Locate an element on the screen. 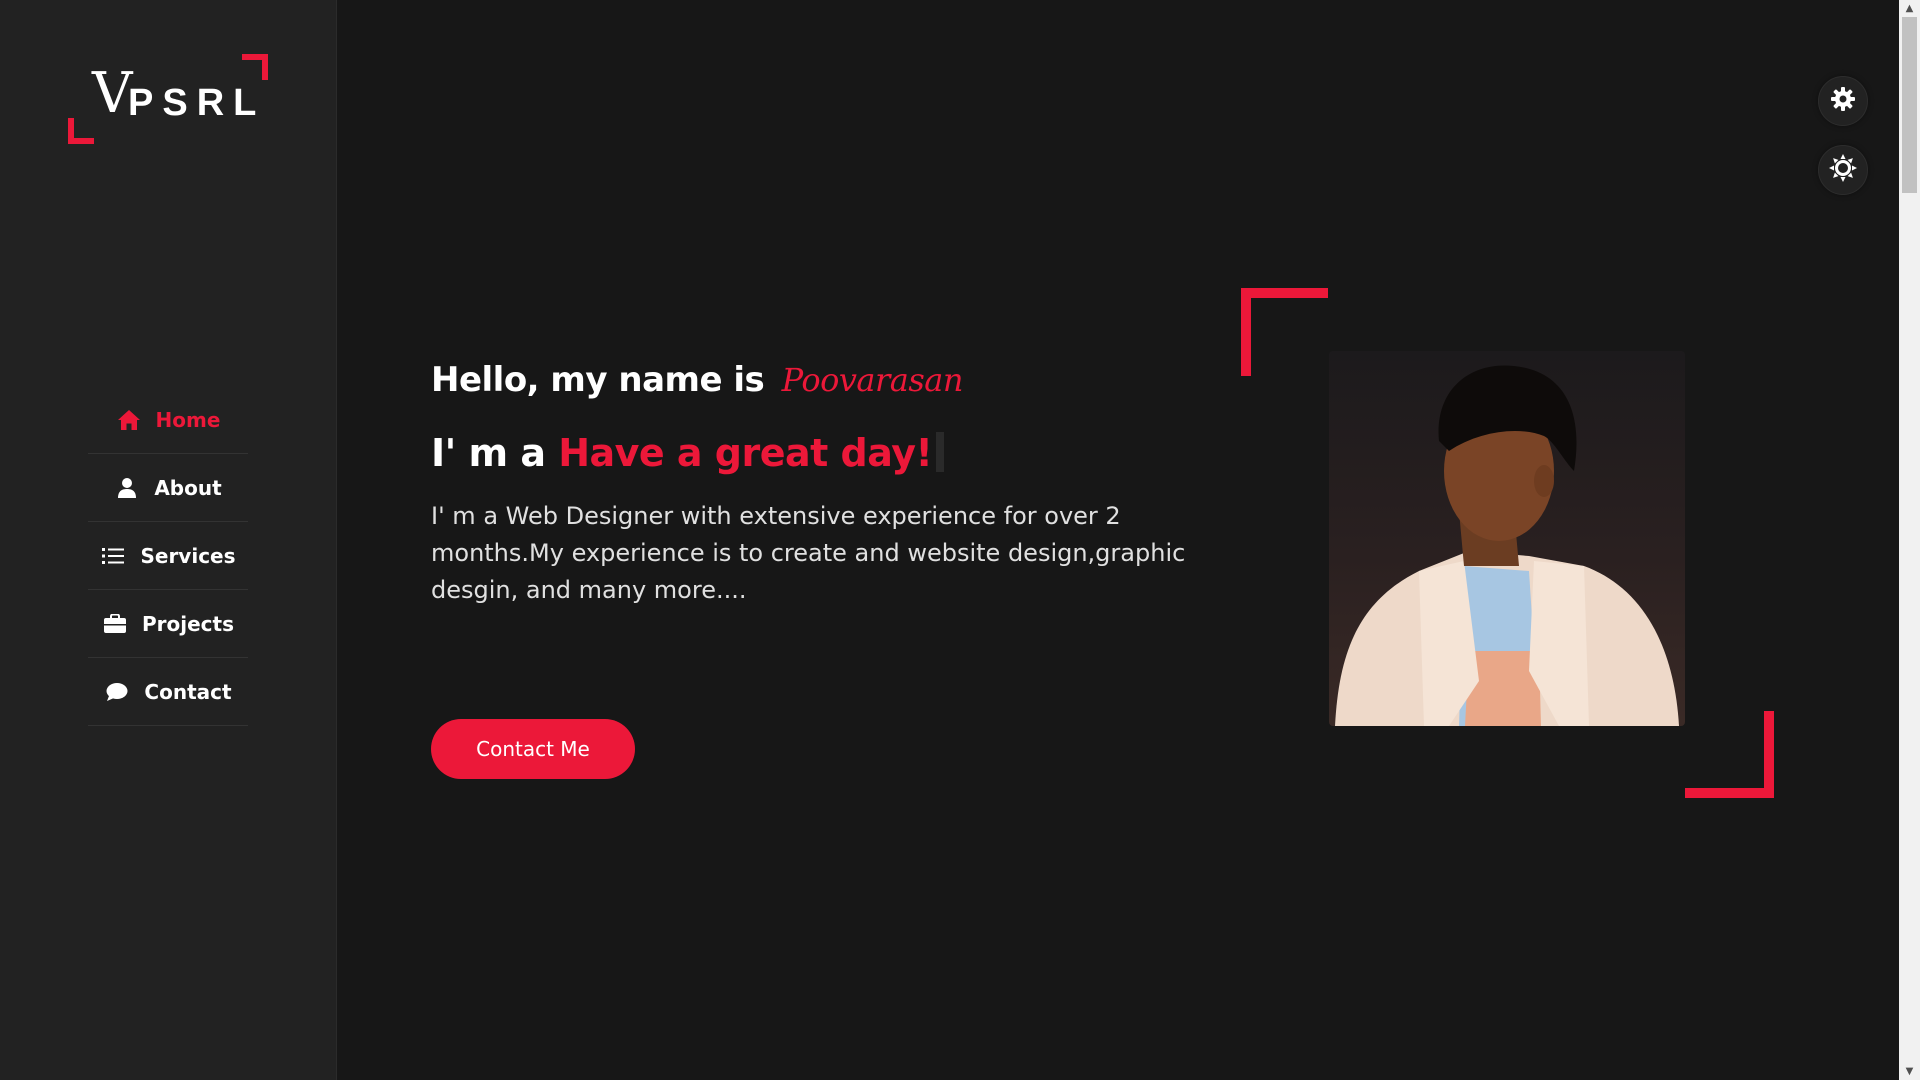  person-name: Poovarasan is located at coordinates (872, 380).